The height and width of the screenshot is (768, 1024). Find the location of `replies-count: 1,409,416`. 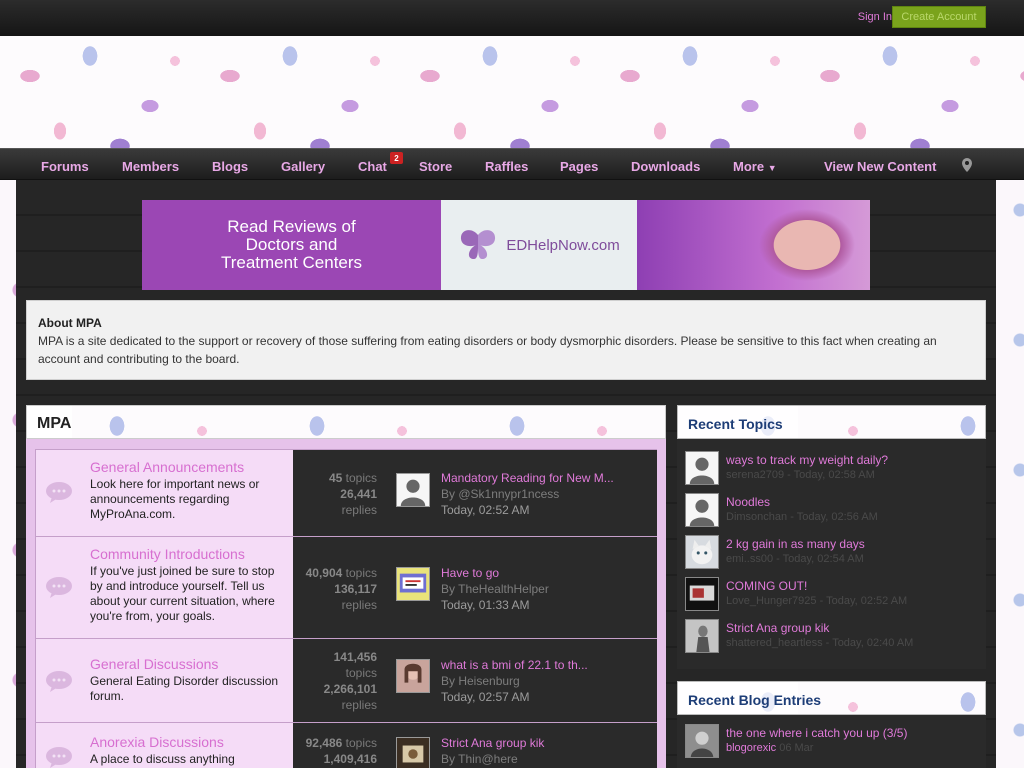

replies-count: 1,409,416 is located at coordinates (350, 759).